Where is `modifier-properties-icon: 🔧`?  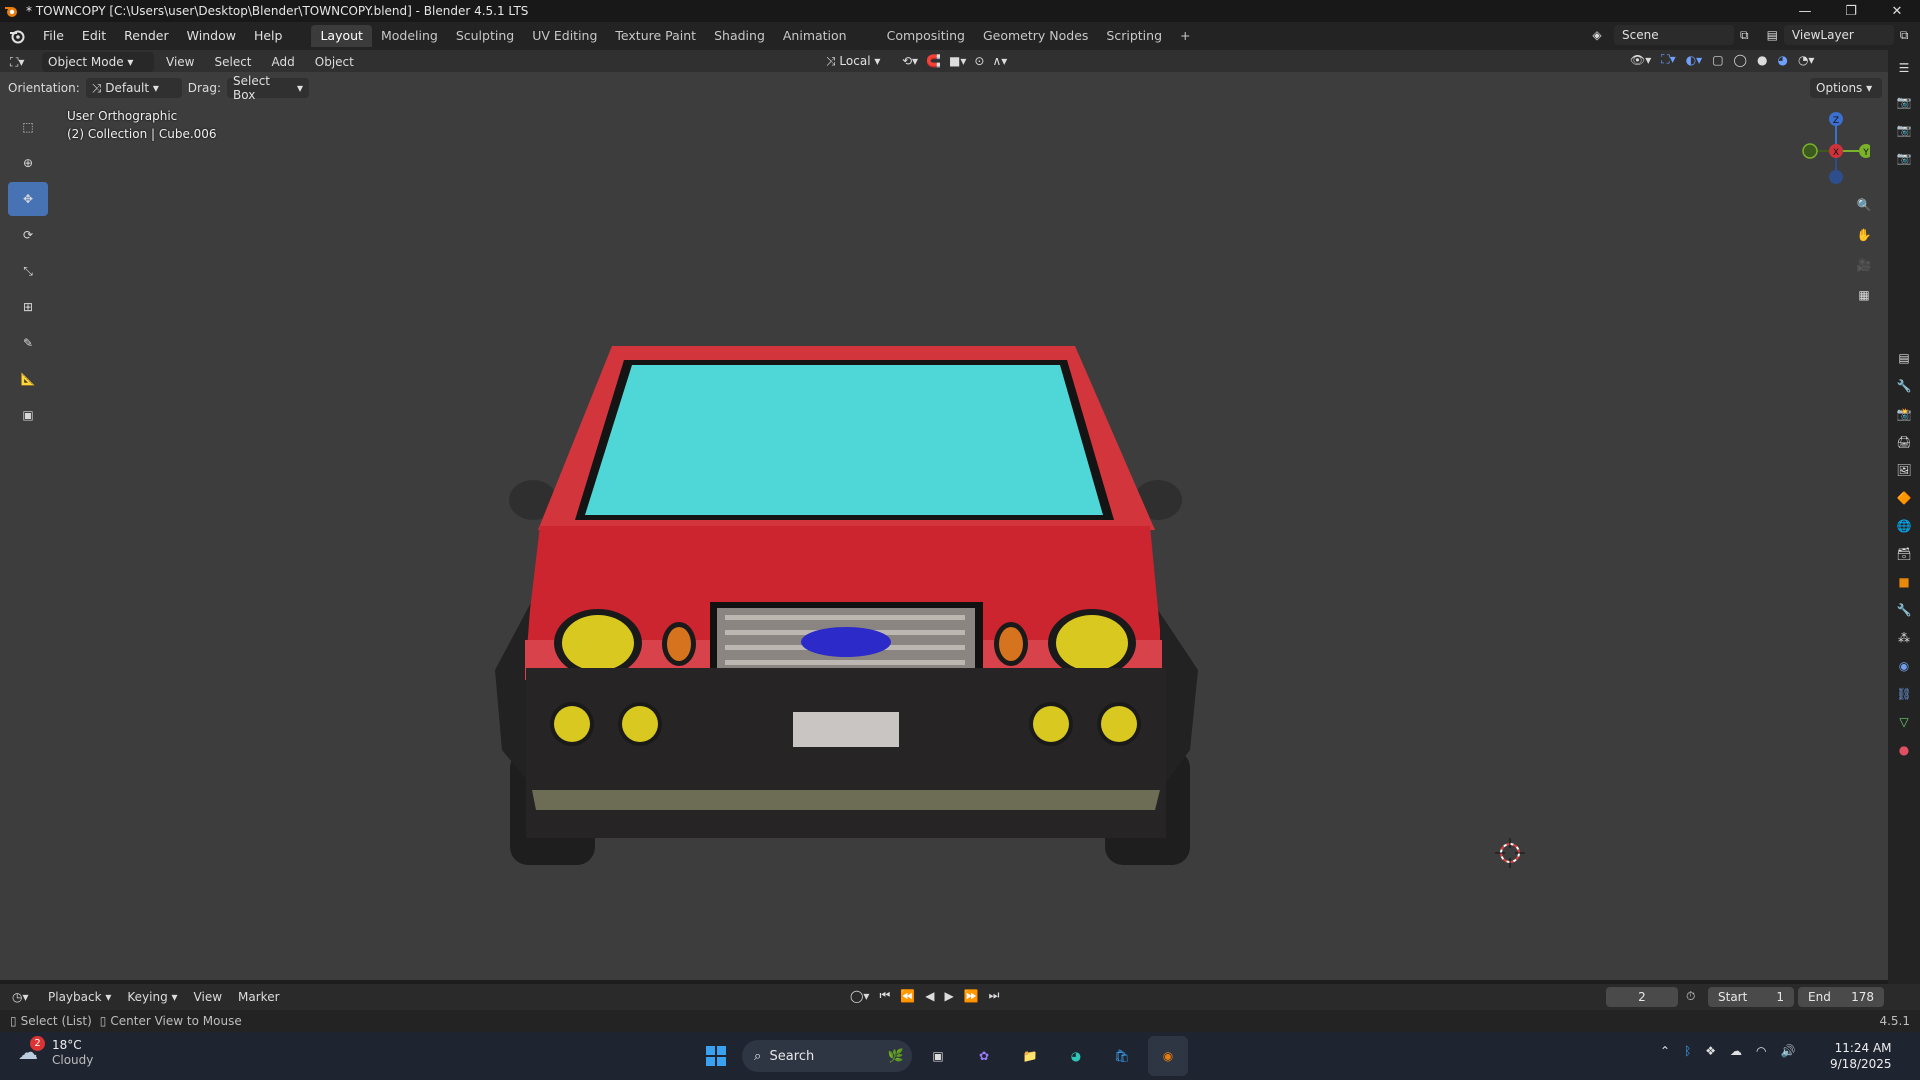
modifier-properties-icon: 🔧 is located at coordinates (1904, 610).